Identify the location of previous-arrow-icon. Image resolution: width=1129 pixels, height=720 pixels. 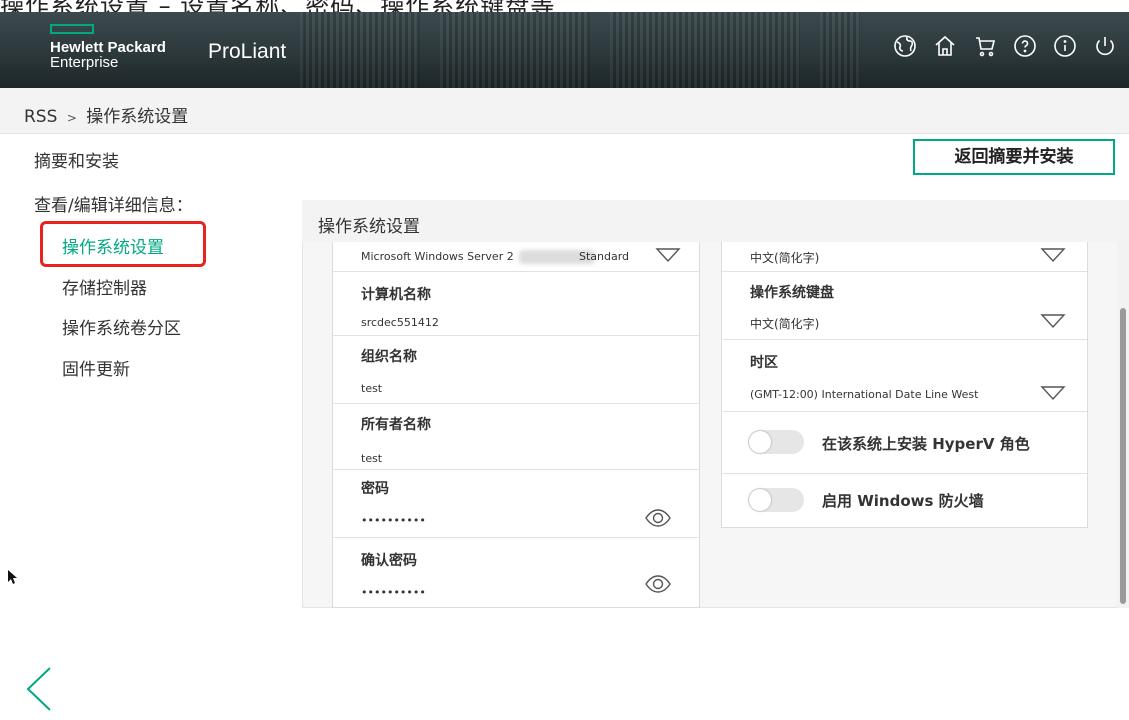
(39, 689).